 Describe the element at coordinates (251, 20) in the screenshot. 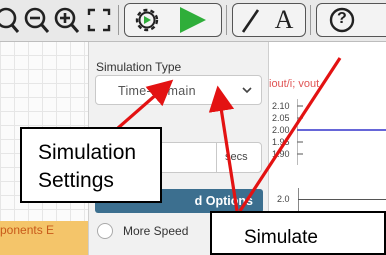

I see `pen-icon` at that location.